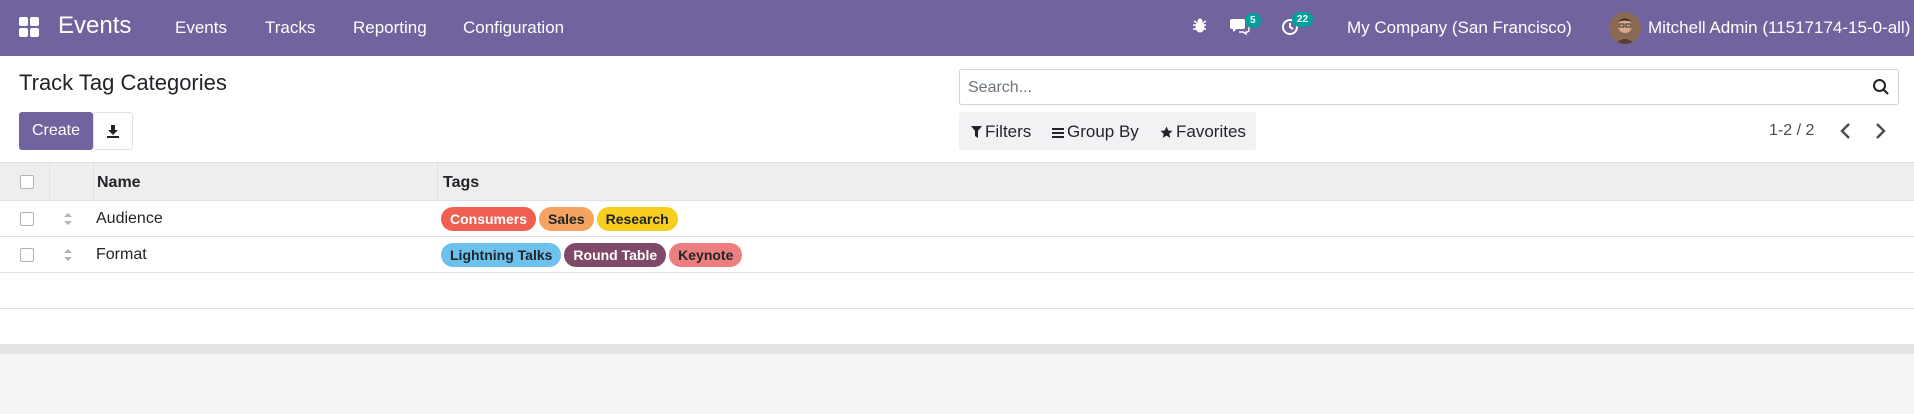  Describe the element at coordinates (489, 219) in the screenshot. I see `tag-chip: Consumers` at that location.